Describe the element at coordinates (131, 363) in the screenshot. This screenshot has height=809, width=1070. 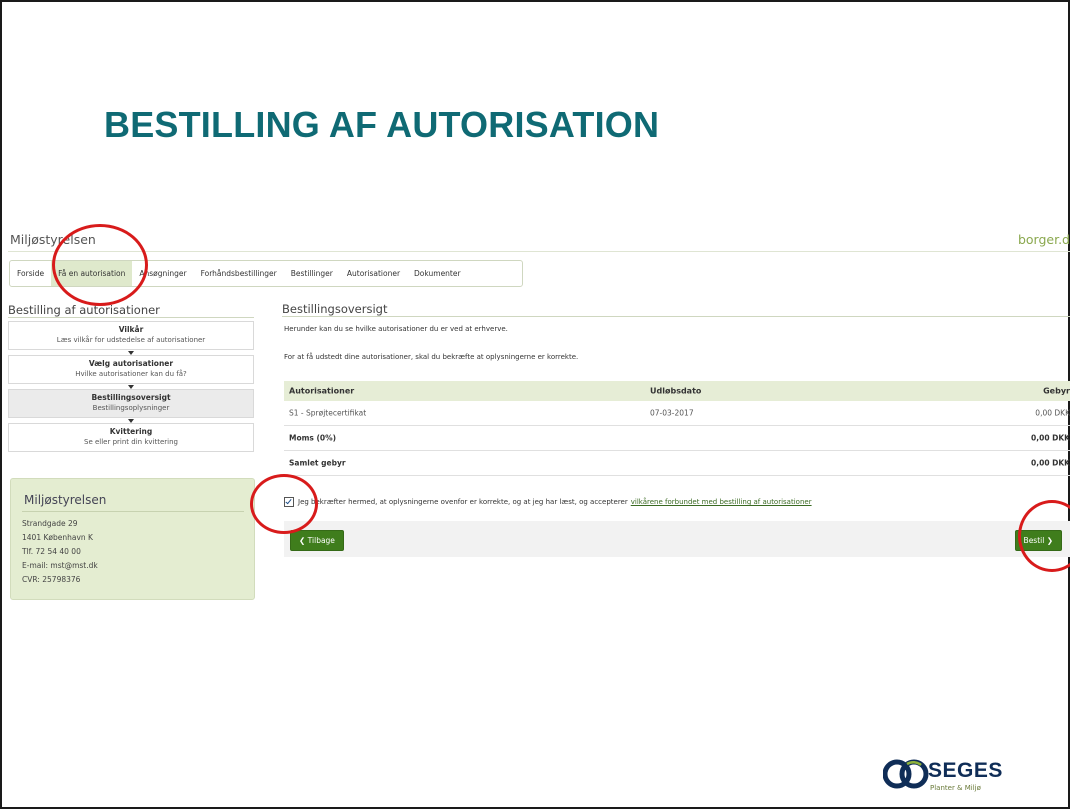
I see `step-title: Vælg autorisationer` at that location.